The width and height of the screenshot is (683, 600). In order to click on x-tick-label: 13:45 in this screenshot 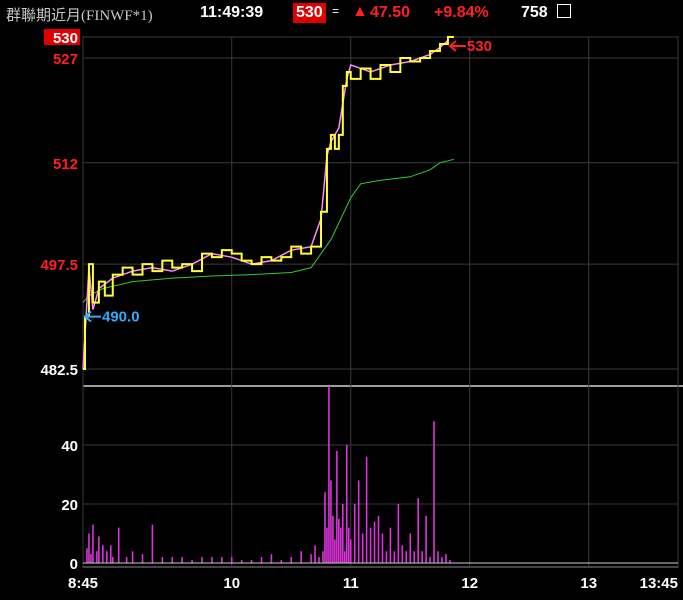, I will do `click(659, 583)`.